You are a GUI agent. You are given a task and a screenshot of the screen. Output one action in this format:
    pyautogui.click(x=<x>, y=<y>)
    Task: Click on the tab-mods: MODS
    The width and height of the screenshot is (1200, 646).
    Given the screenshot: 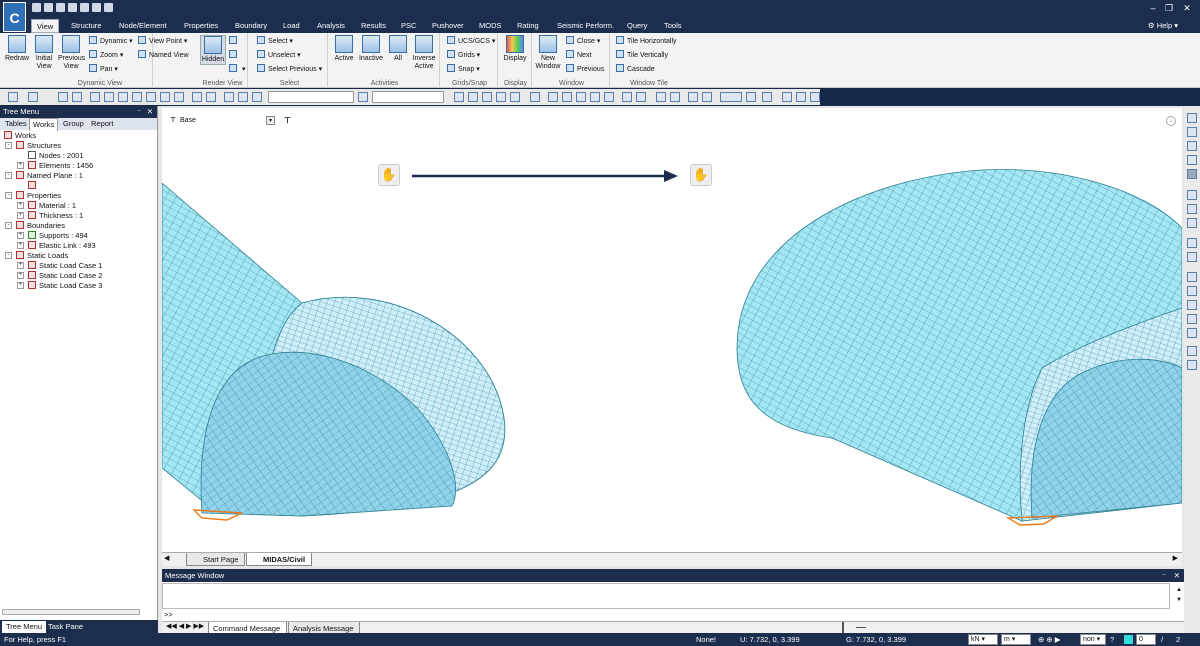 What is the action you would take?
    pyautogui.click(x=490, y=26)
    